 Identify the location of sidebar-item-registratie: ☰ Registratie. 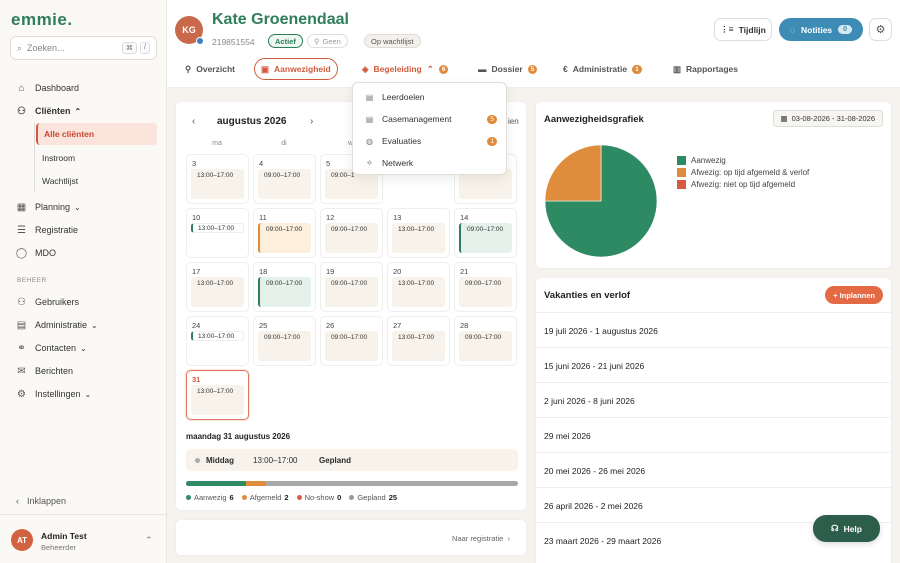
(47, 230).